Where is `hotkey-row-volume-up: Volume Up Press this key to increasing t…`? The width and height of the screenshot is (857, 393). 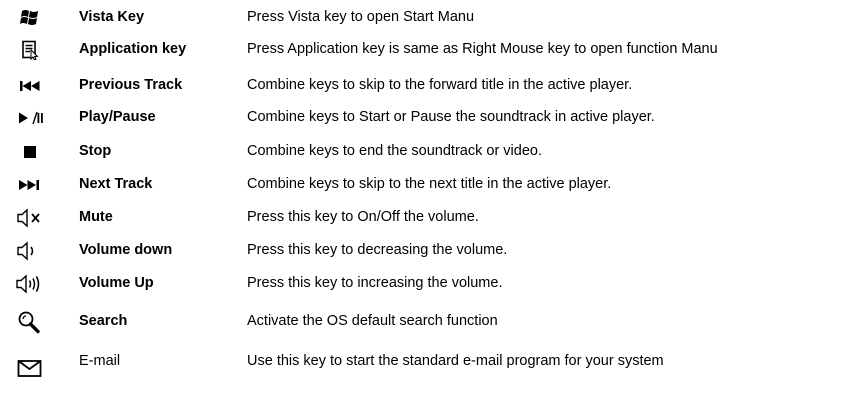 hotkey-row-volume-up: Volume Up Press this key to increasing t… is located at coordinates (428, 287).